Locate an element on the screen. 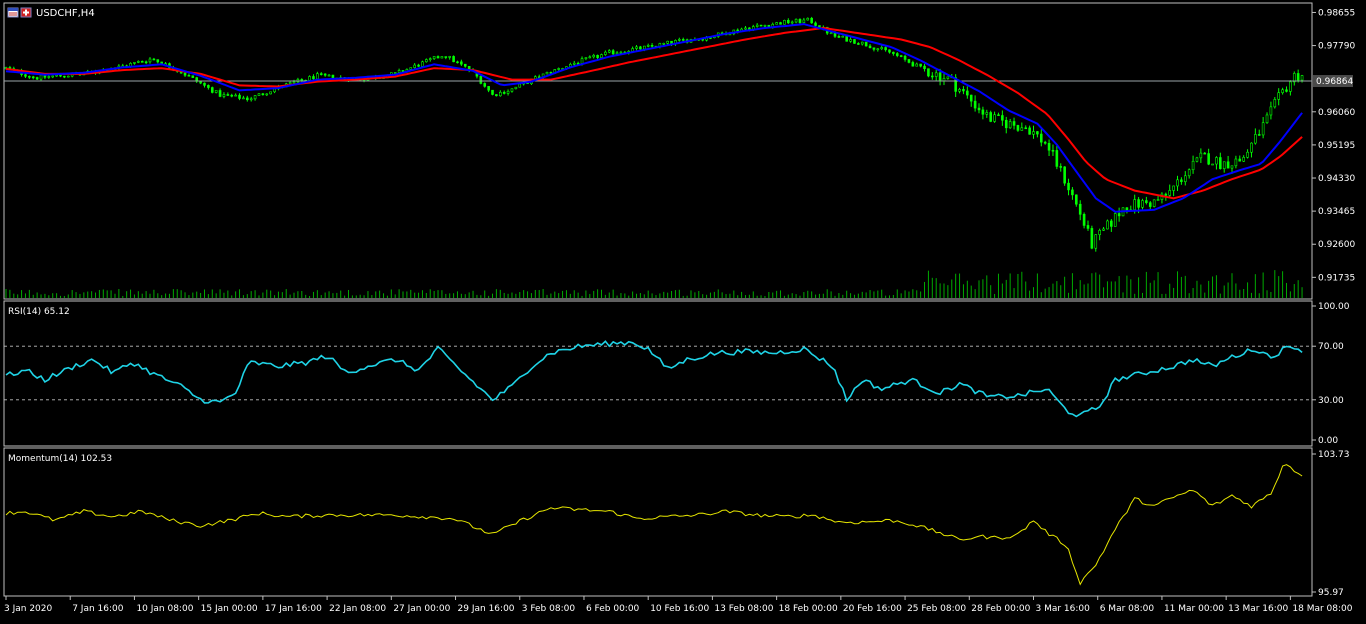  time-tick-label: 7 Jan 16:00 is located at coordinates (98, 609).